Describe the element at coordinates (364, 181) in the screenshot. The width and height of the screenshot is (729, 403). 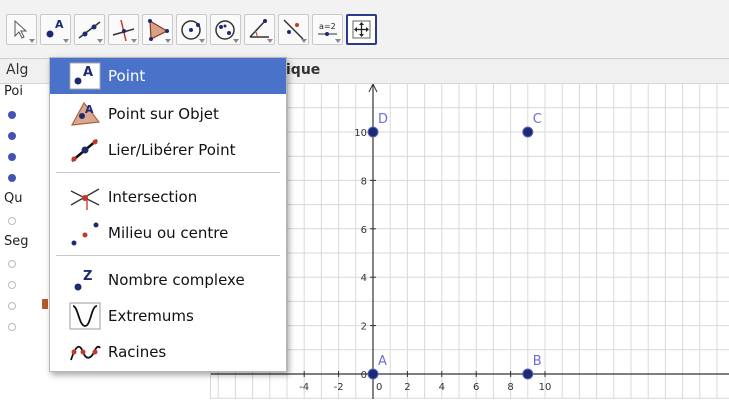
I see `y-tick-label: 8` at that location.